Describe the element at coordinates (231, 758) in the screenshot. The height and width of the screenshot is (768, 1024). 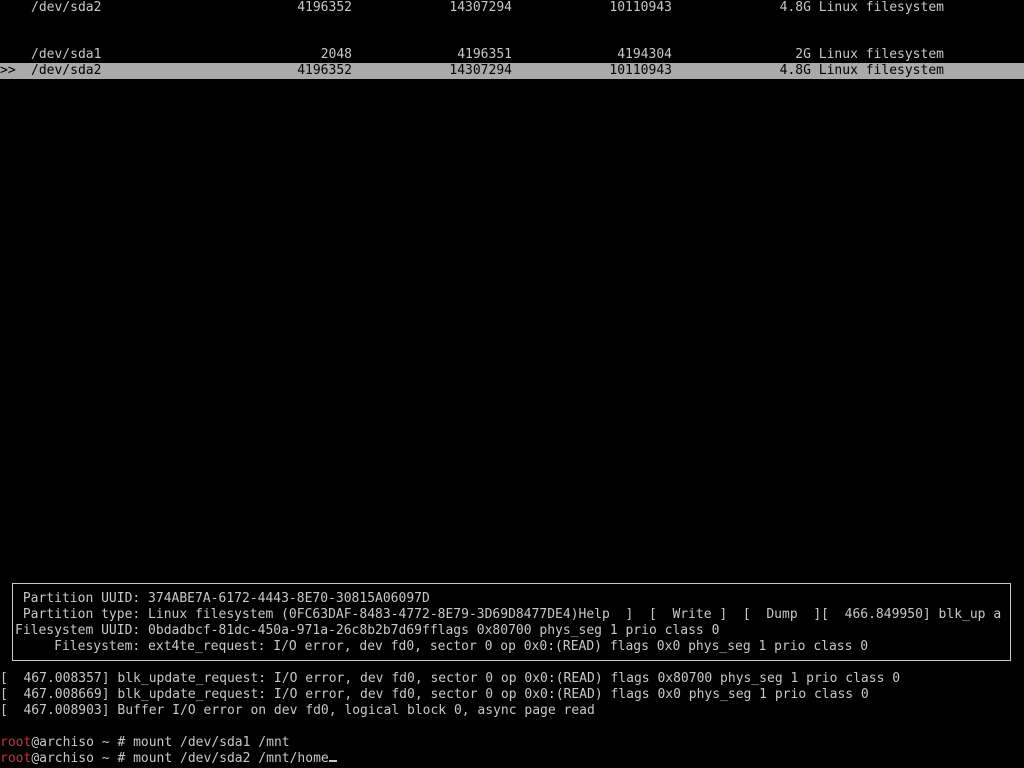
I see `command-input: mount /dev/sda2 /mnt/home` at that location.